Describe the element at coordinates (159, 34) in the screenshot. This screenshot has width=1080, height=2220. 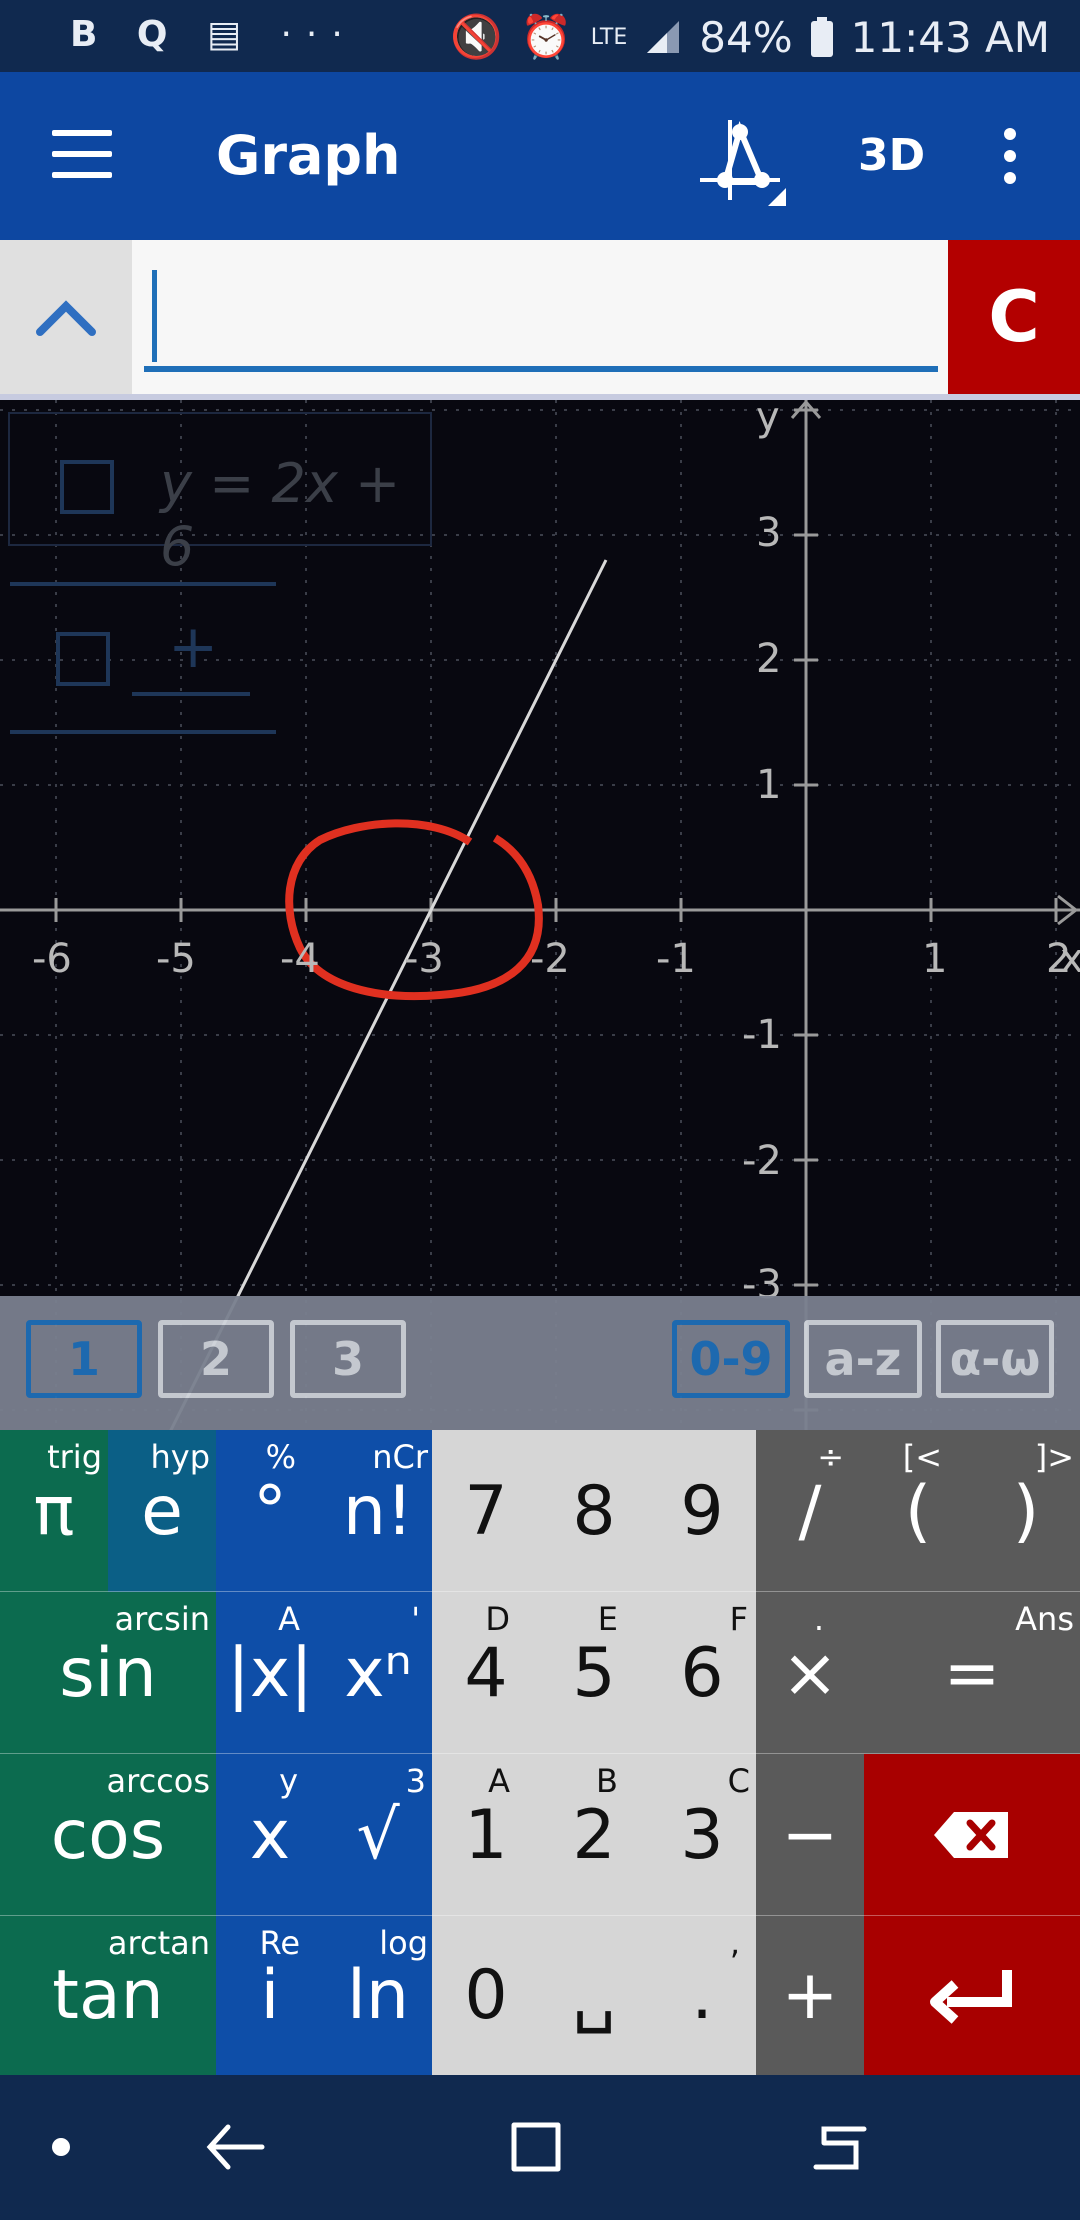
I see `app-q-icon: Q` at that location.